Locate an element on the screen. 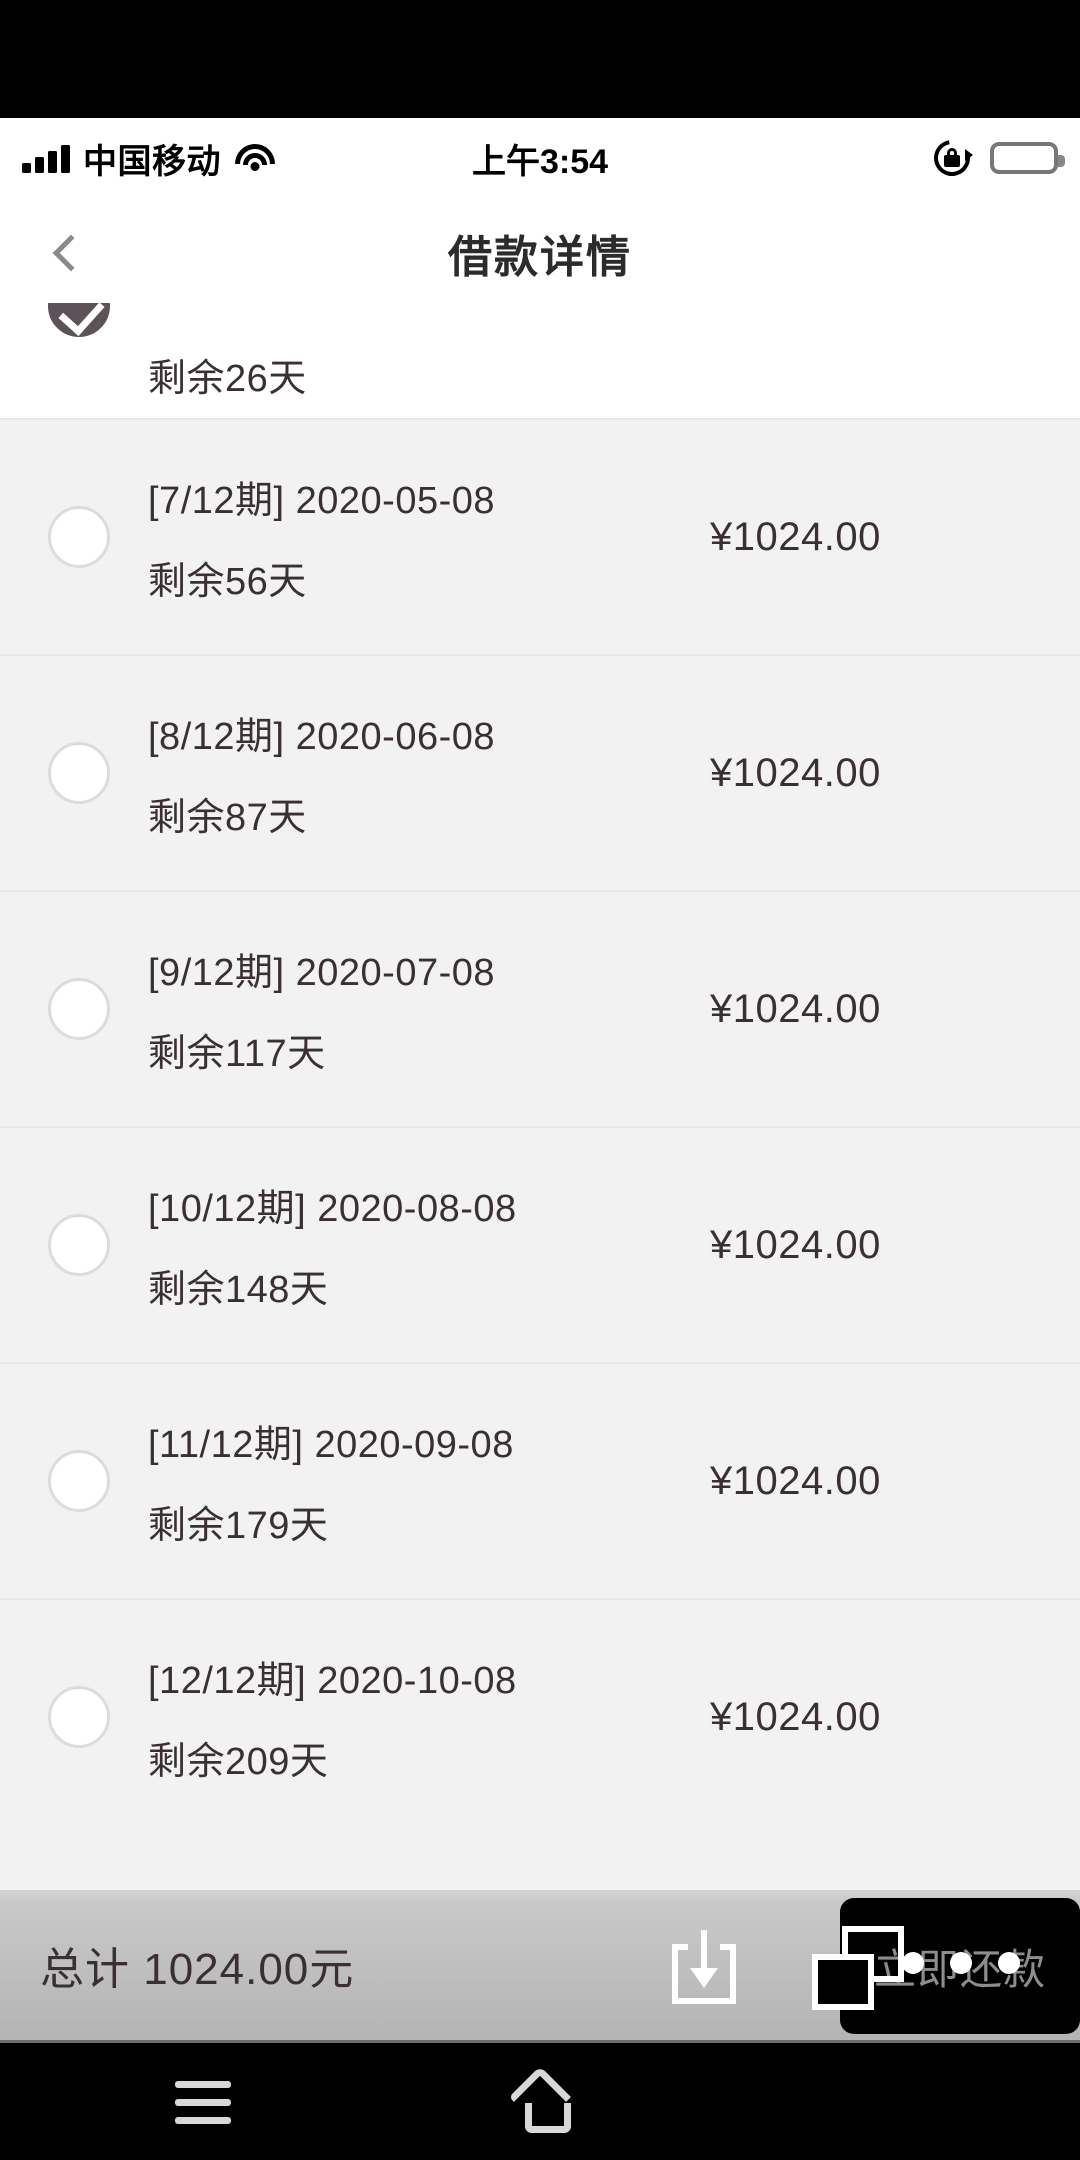 This screenshot has width=1080, height=2160. installment-remaining-days: 剩余148天 is located at coordinates (238, 1290).